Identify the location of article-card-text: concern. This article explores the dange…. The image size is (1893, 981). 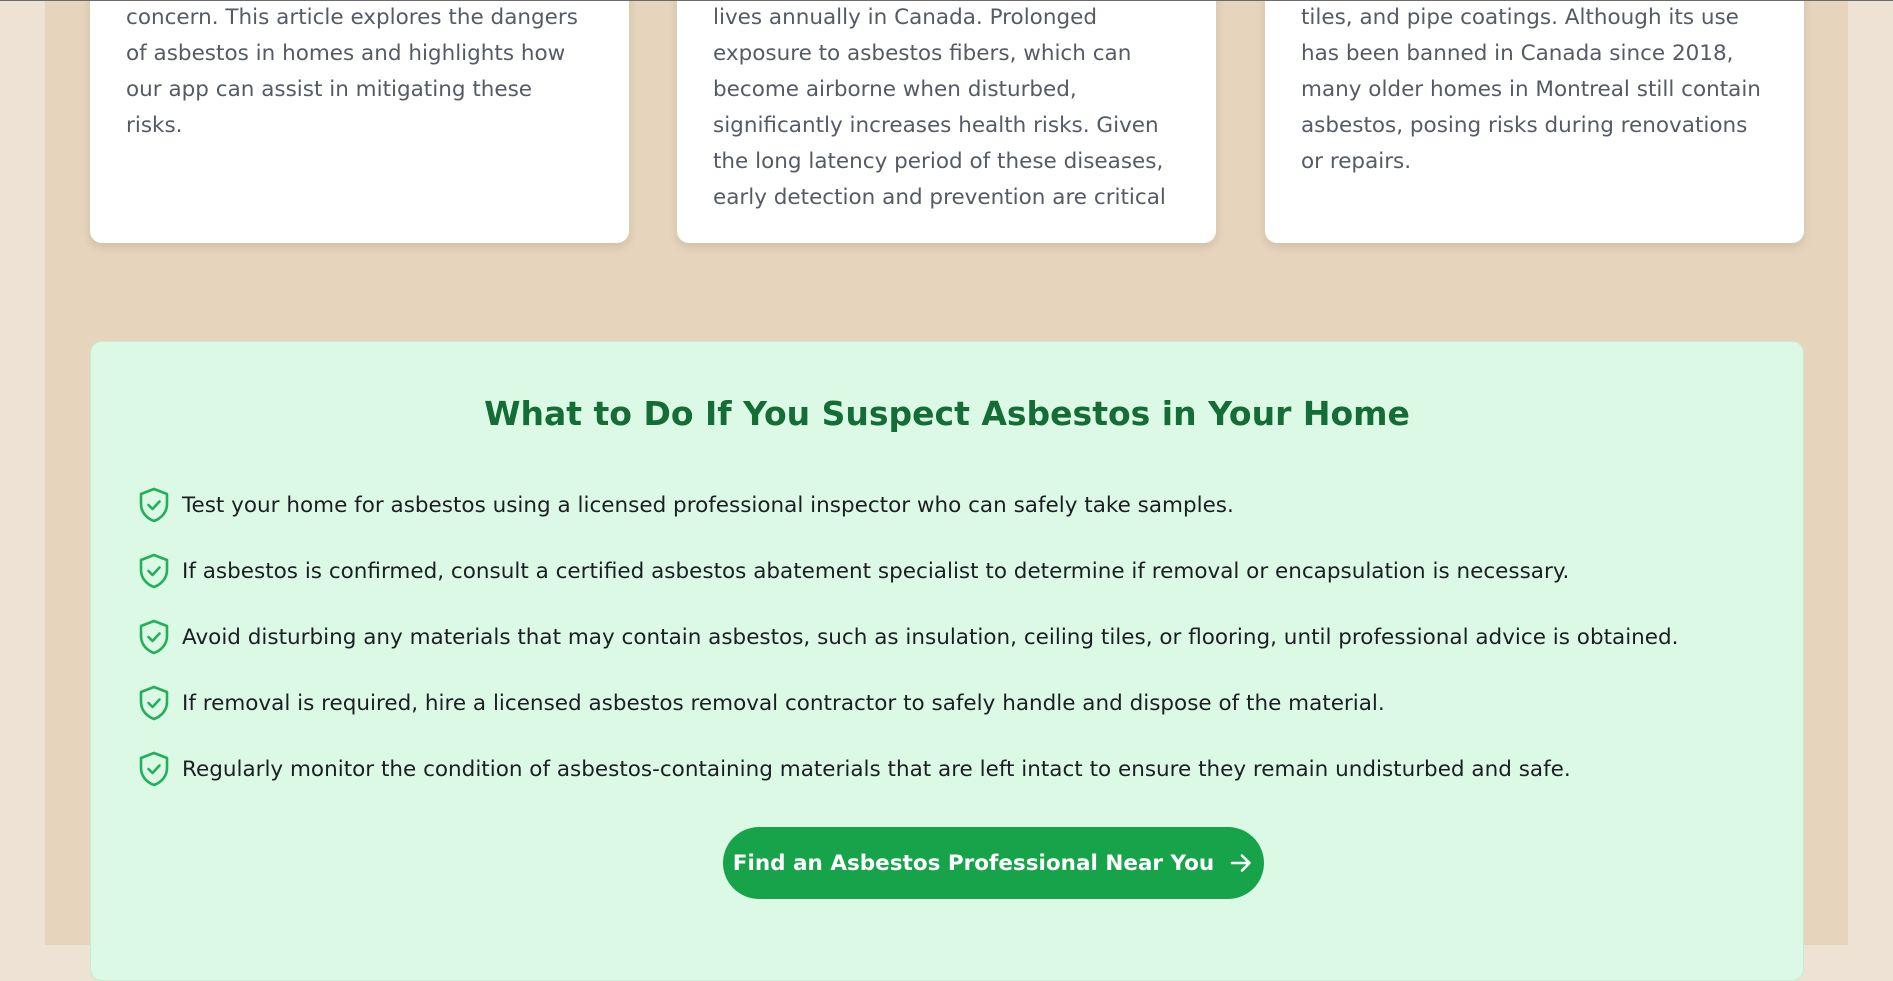
(352, 71).